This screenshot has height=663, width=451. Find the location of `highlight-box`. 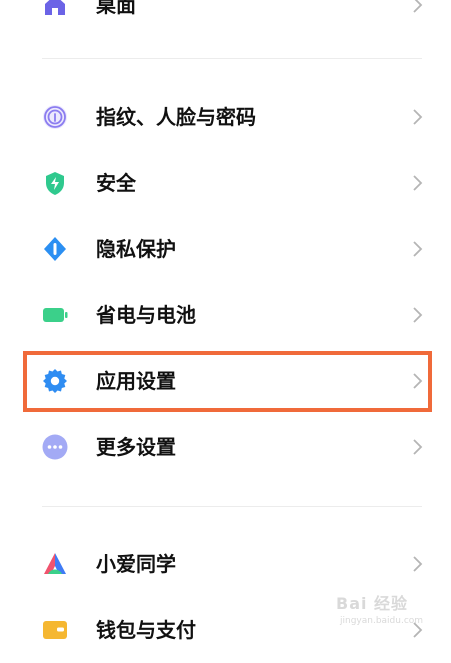

highlight-box is located at coordinates (227, 381).